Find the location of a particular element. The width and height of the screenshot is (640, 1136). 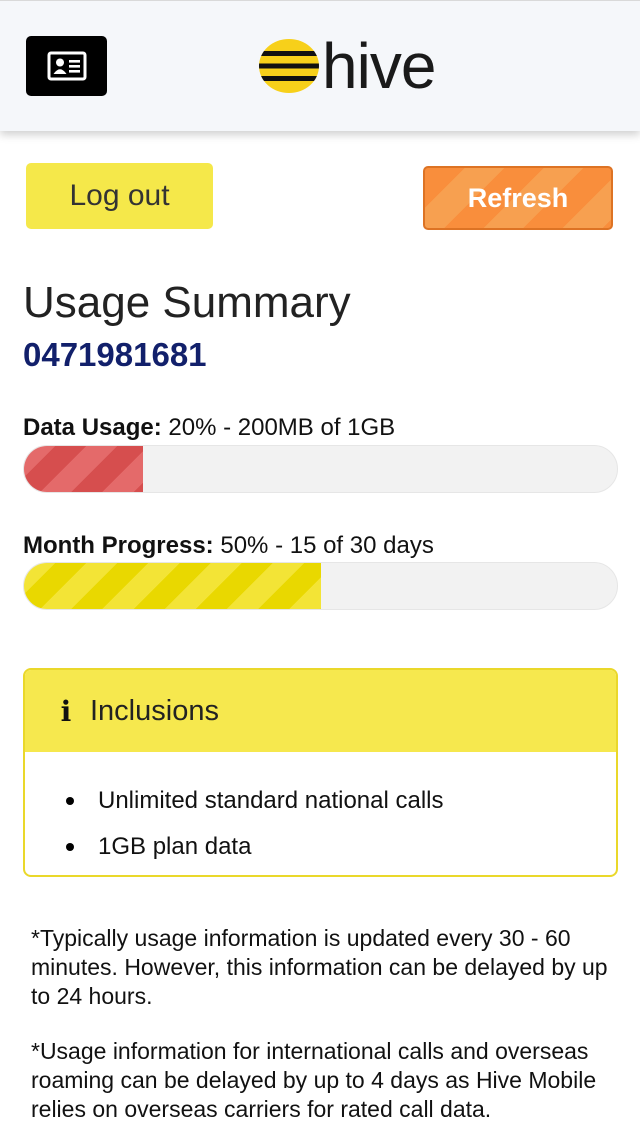

id-card-icon is located at coordinates (66, 66).